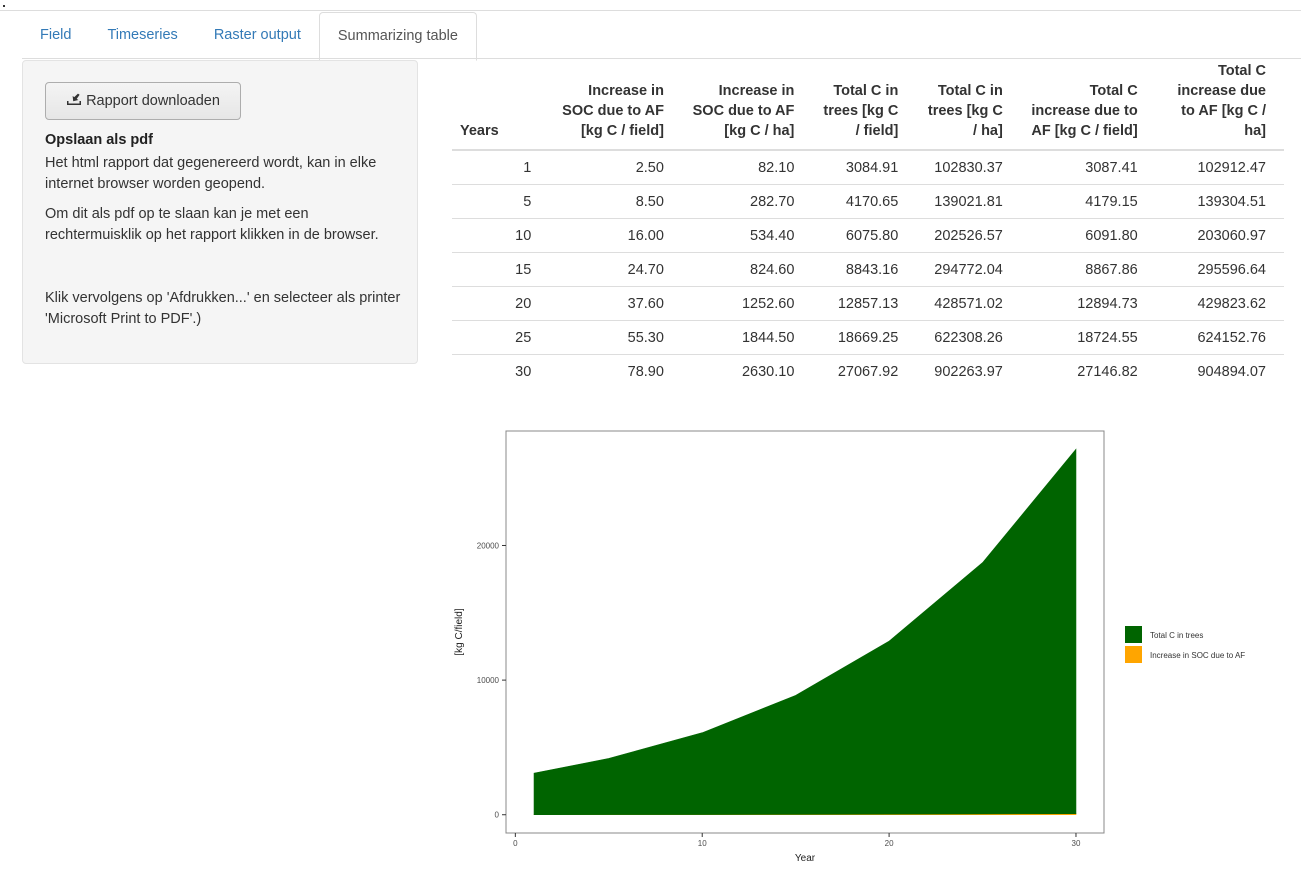  I want to click on table-cell: 10, so click(501, 235).